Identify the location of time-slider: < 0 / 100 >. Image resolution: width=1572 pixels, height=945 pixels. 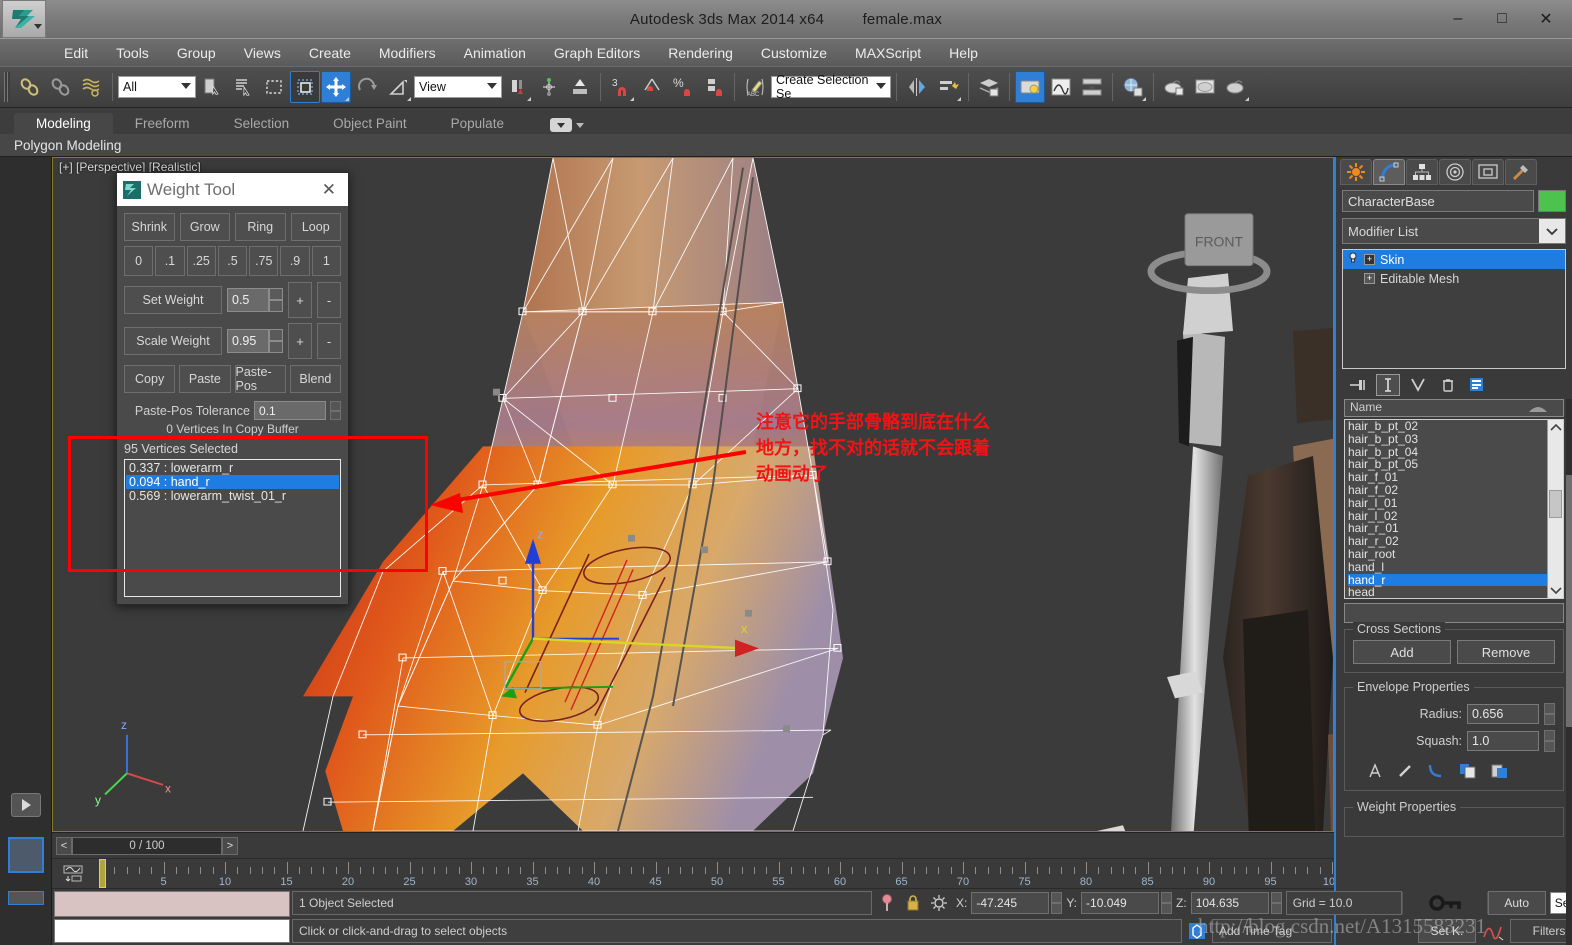
(147, 845).